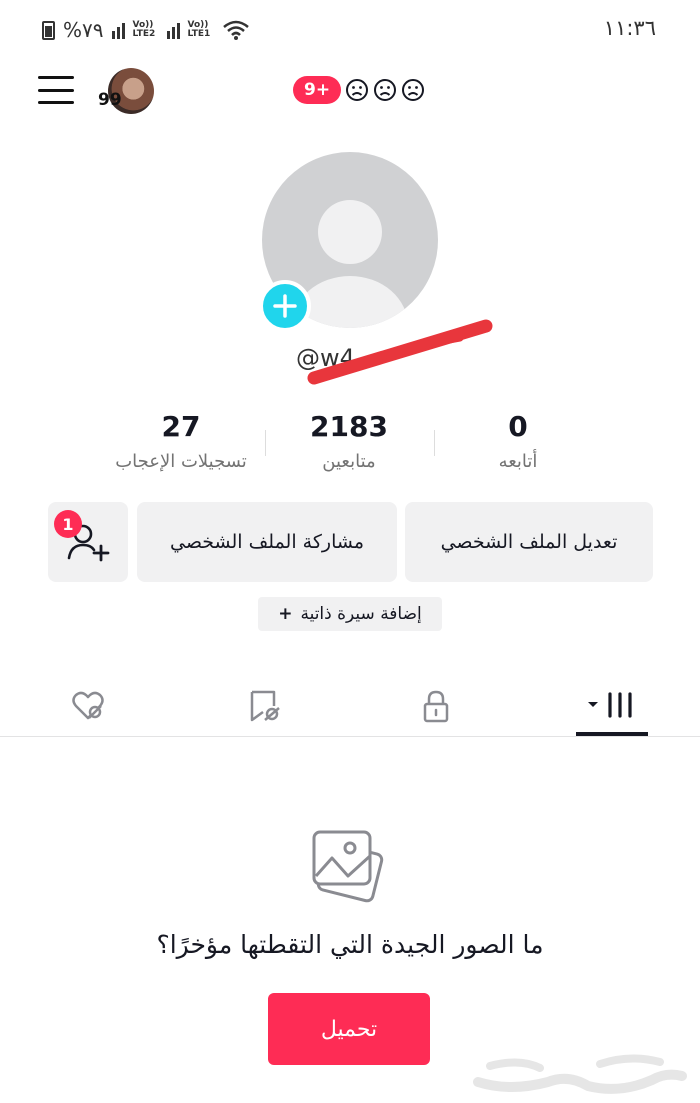  I want to click on followers-label: متابعين, so click(349, 461).